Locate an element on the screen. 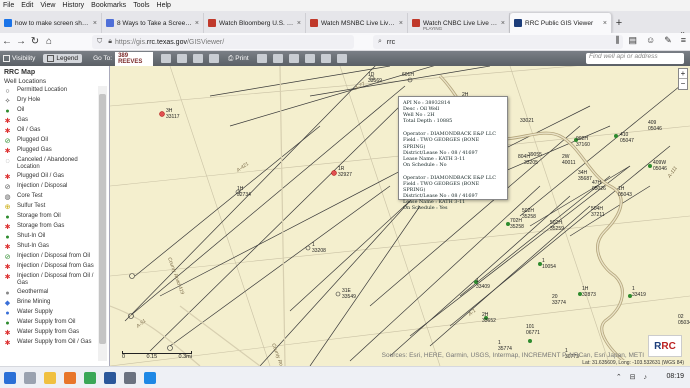 The image size is (690, 388). file-explorer-icon is located at coordinates (50, 377).